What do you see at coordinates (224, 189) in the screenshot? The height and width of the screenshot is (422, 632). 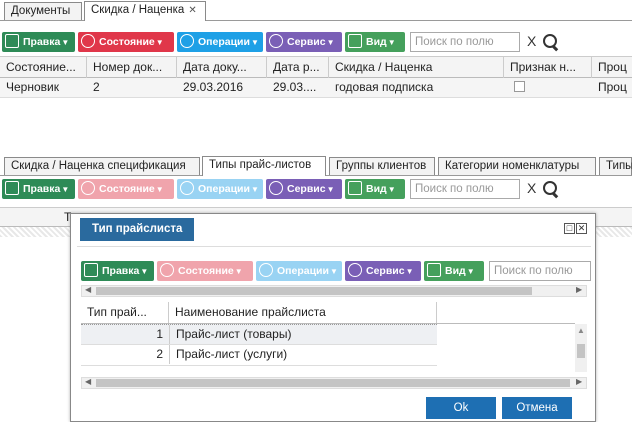 I see `operations-label: Операции` at bounding box center [224, 189].